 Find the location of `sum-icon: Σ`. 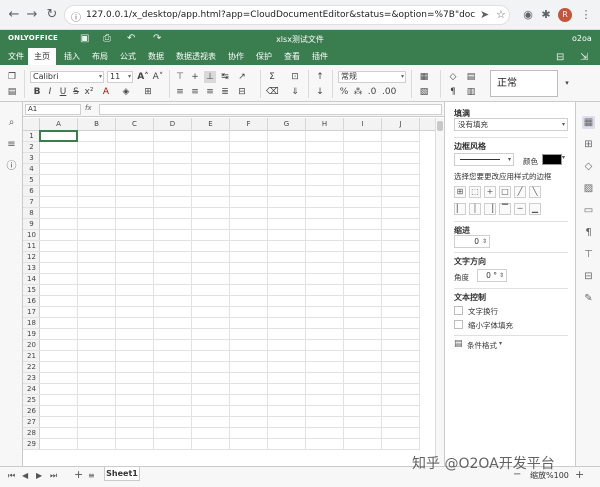

sum-icon: Σ is located at coordinates (272, 77).